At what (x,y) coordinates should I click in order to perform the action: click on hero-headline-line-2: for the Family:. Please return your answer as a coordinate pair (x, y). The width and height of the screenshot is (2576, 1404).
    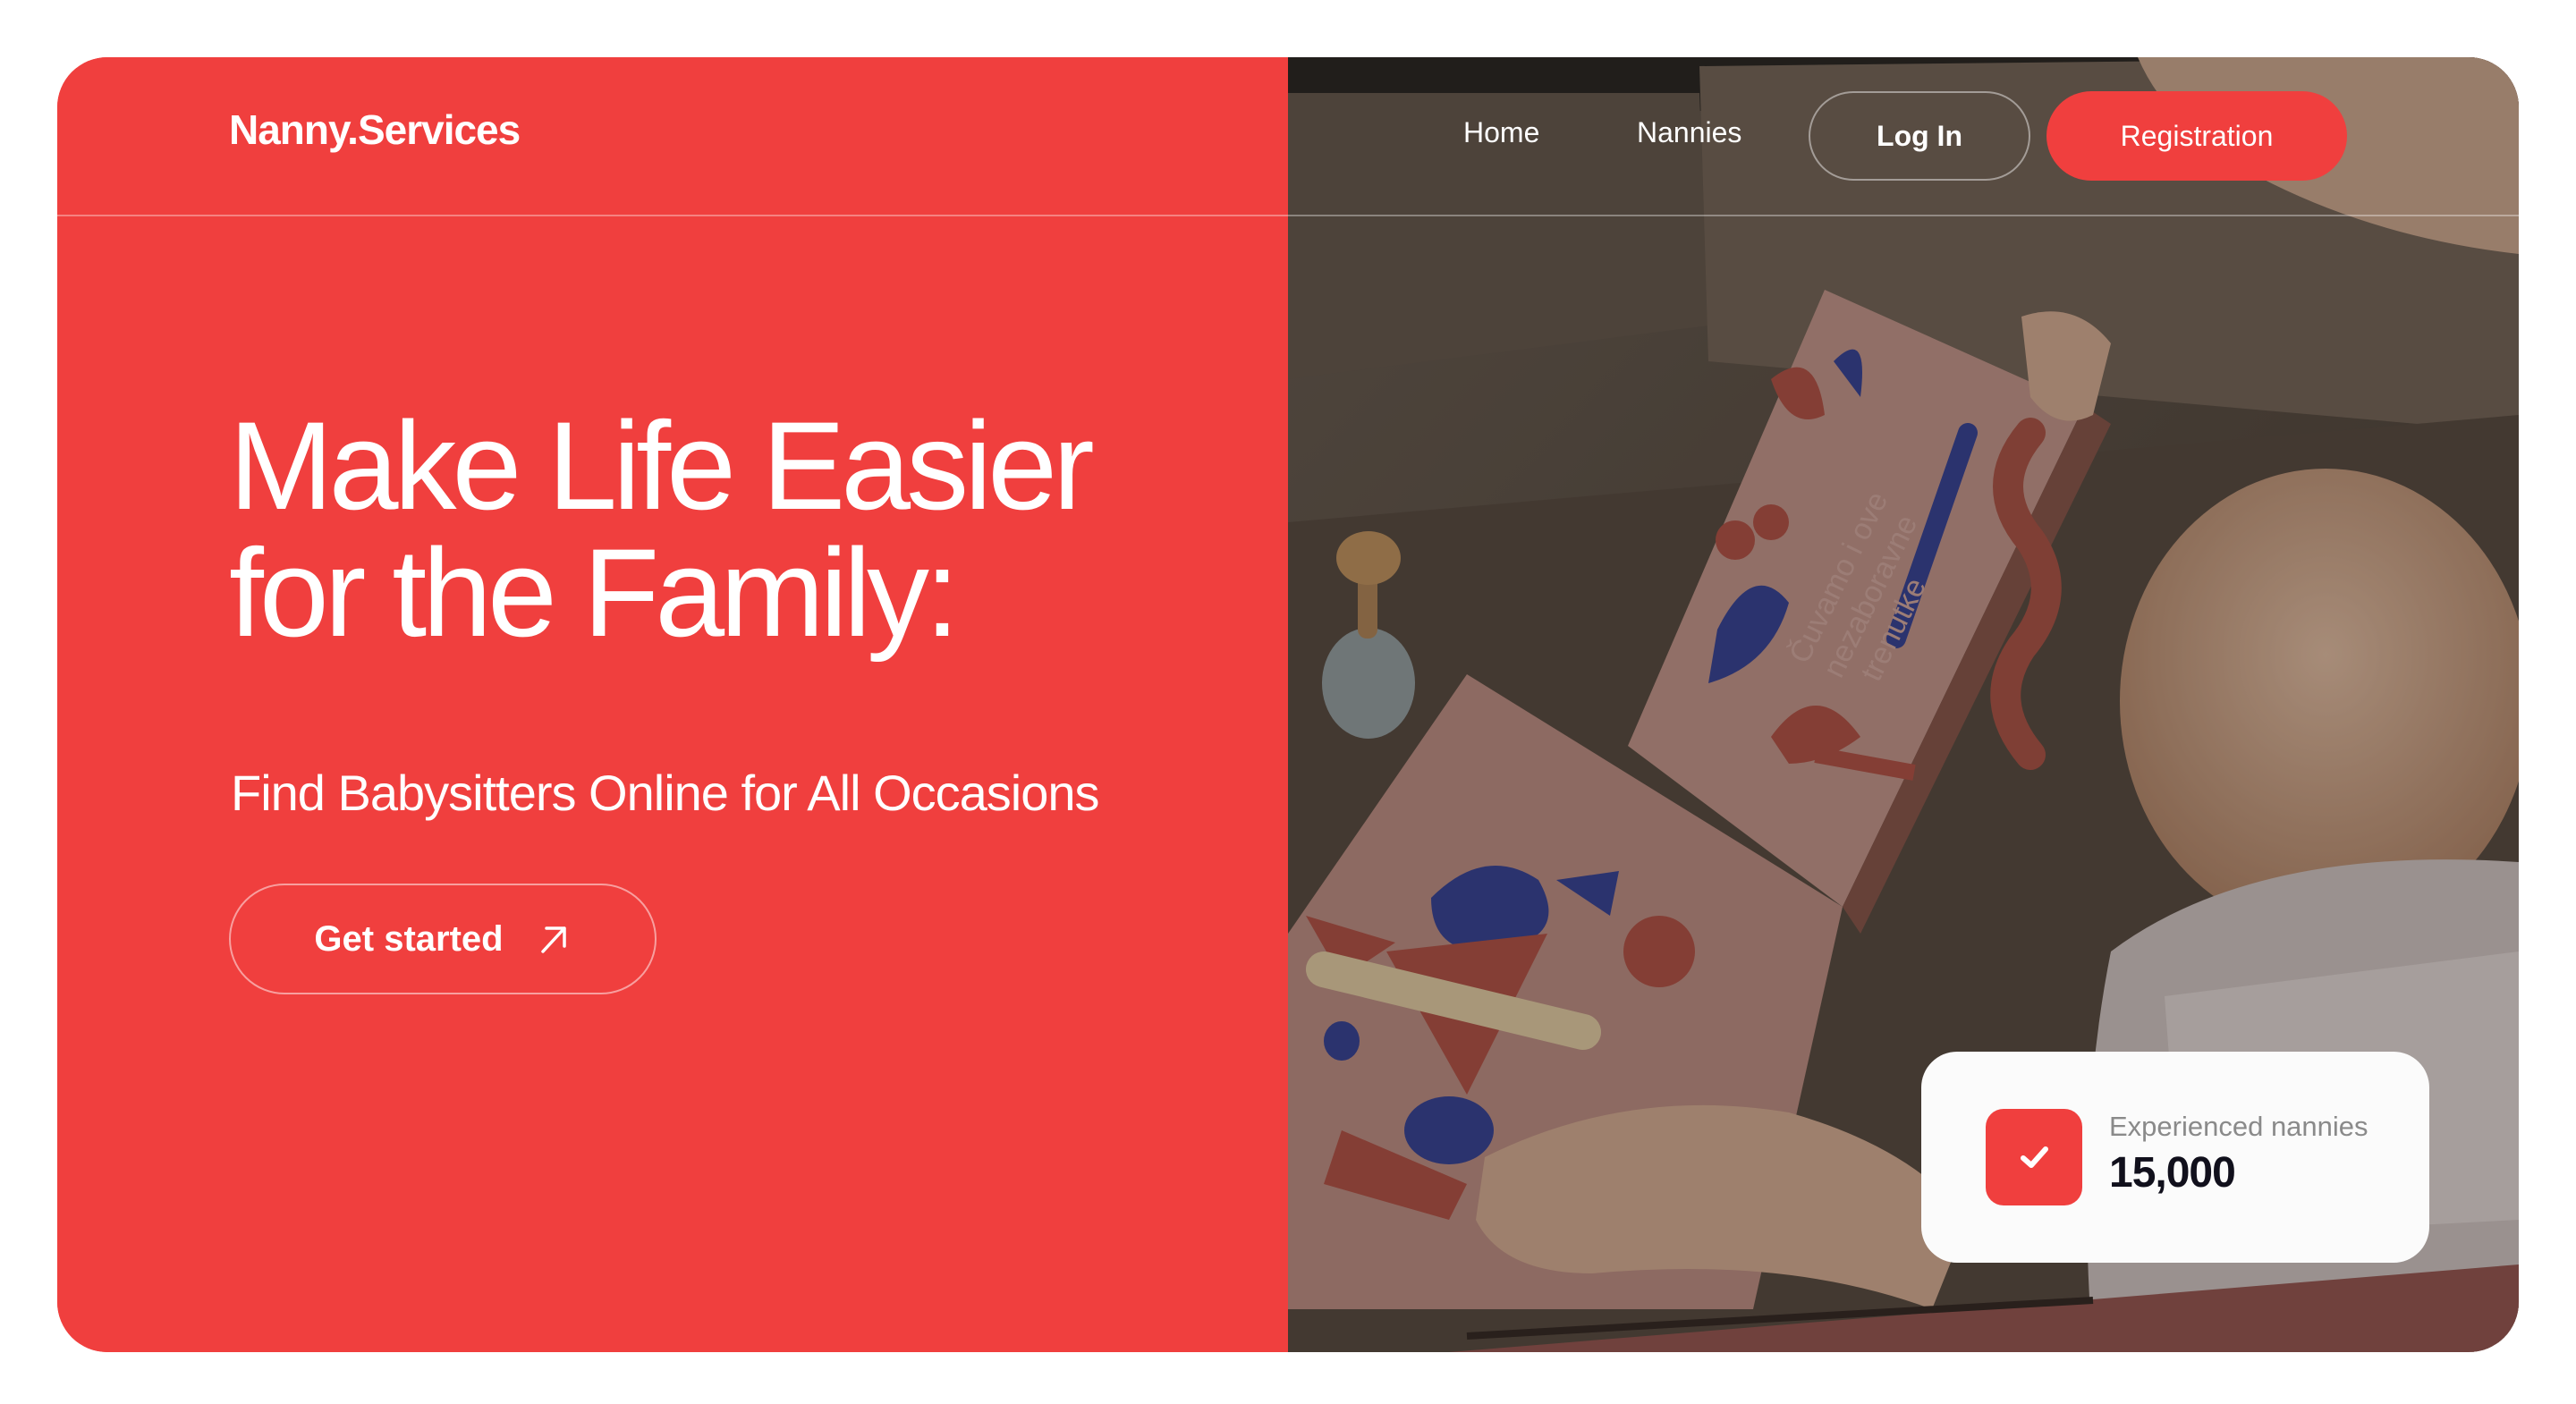
    Looking at the image, I should click on (594, 592).